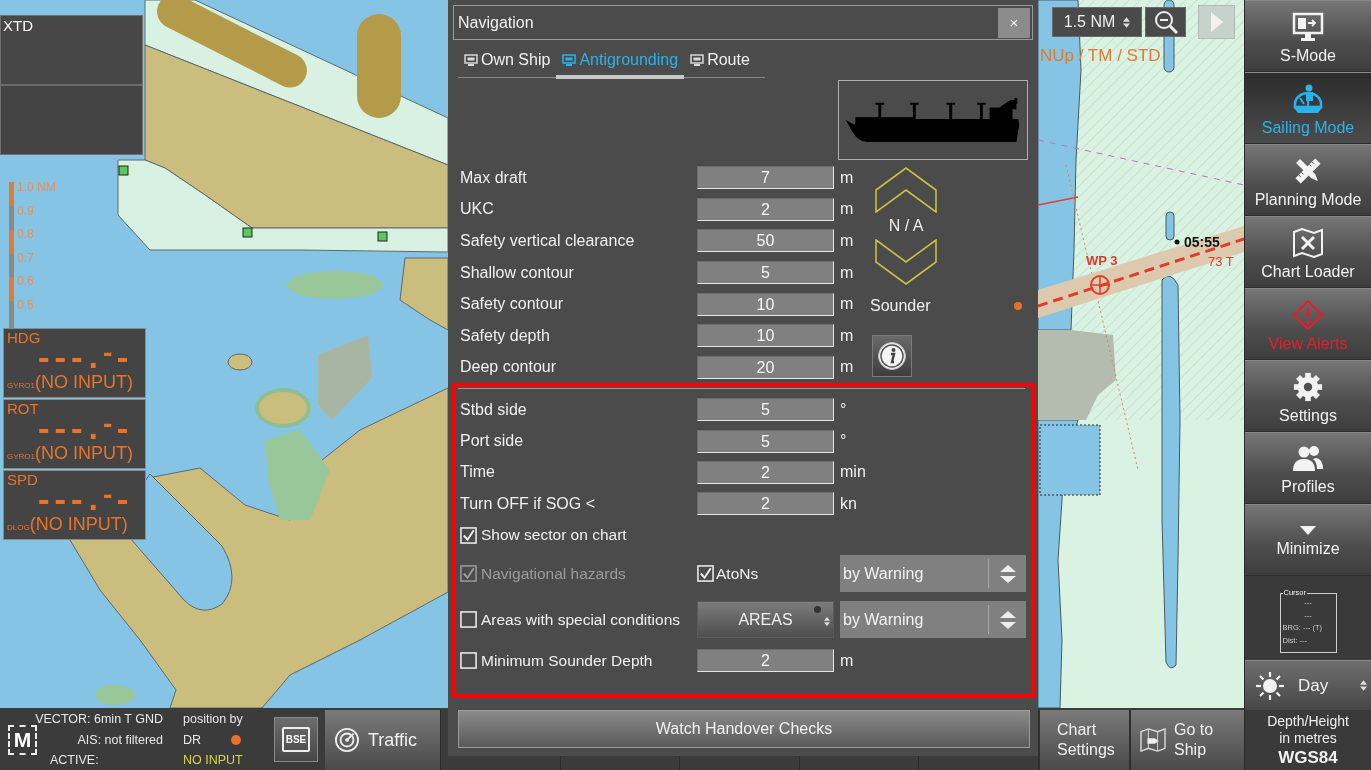 The image size is (1371, 770). What do you see at coordinates (720, 62) in the screenshot?
I see `tab: Route` at bounding box center [720, 62].